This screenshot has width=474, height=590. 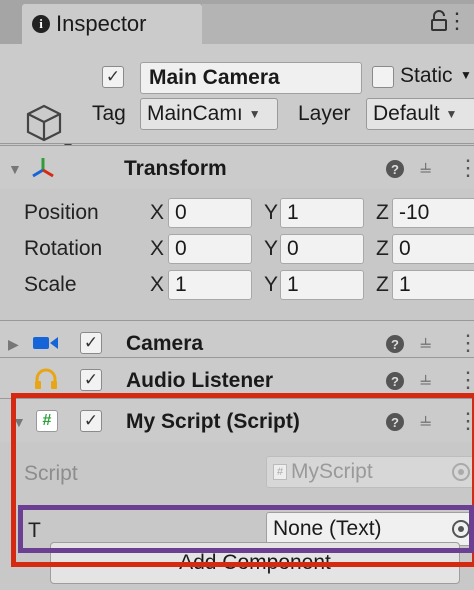 I want to click on script-file-icon: #, so click(x=280, y=472).